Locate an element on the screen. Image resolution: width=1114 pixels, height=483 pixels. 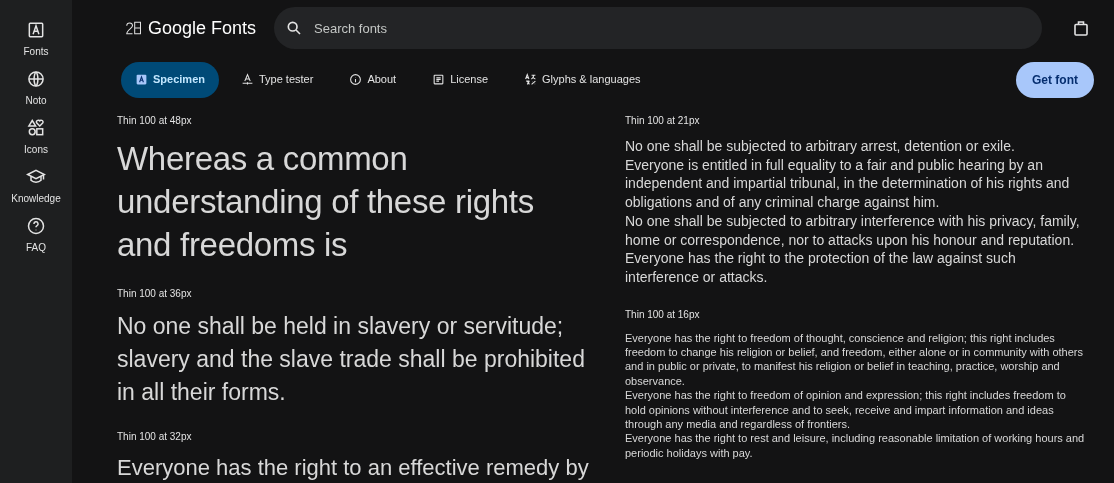
sample-label: Thin 100 at 32px is located at coordinates (155, 437).